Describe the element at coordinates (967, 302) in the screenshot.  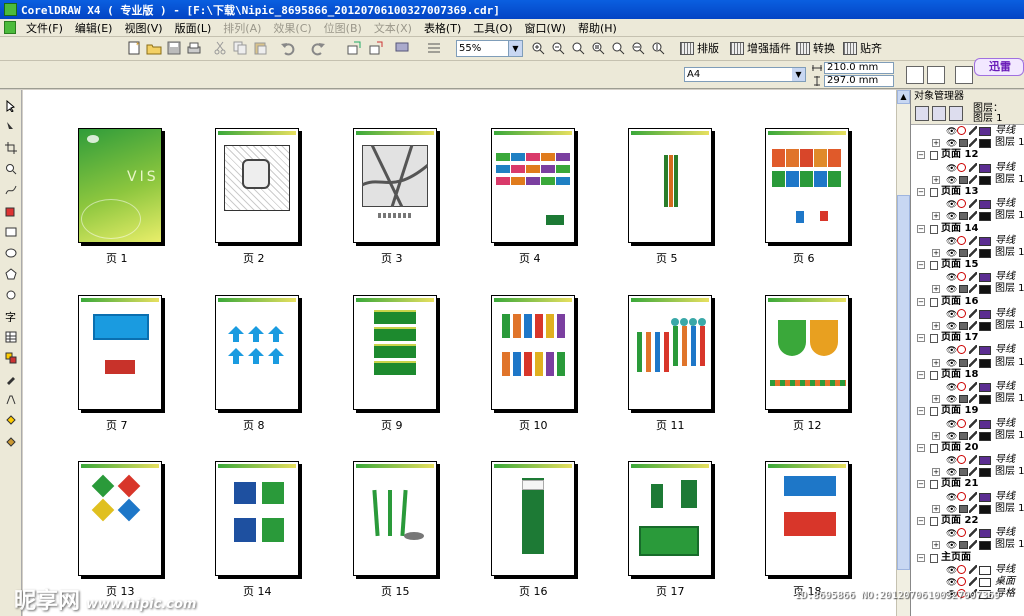
I see `page-node-16: − 页面 16` at that location.